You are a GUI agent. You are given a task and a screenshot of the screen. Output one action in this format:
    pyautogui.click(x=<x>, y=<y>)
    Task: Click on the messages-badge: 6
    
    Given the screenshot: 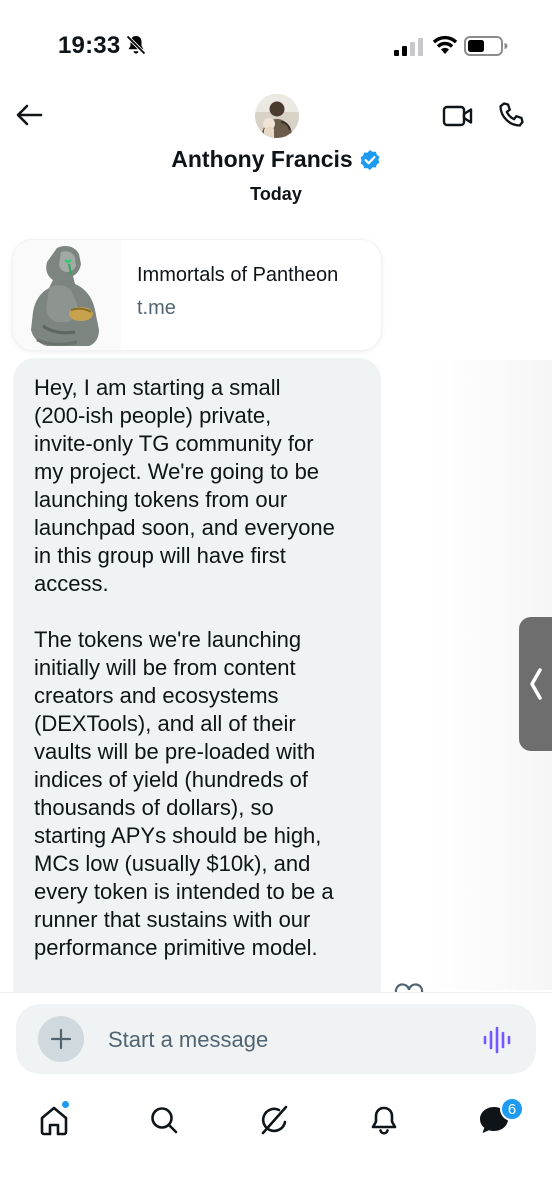 What is the action you would take?
    pyautogui.click(x=512, y=1109)
    